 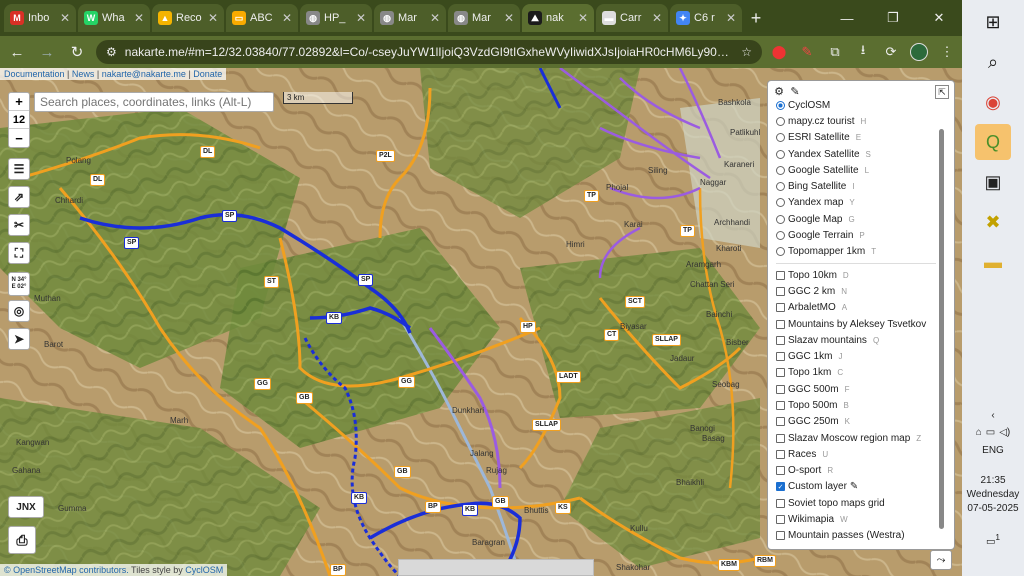 What do you see at coordinates (856, 438) in the screenshot?
I see `layer-option: Slazav Moscow region map Z` at bounding box center [856, 438].